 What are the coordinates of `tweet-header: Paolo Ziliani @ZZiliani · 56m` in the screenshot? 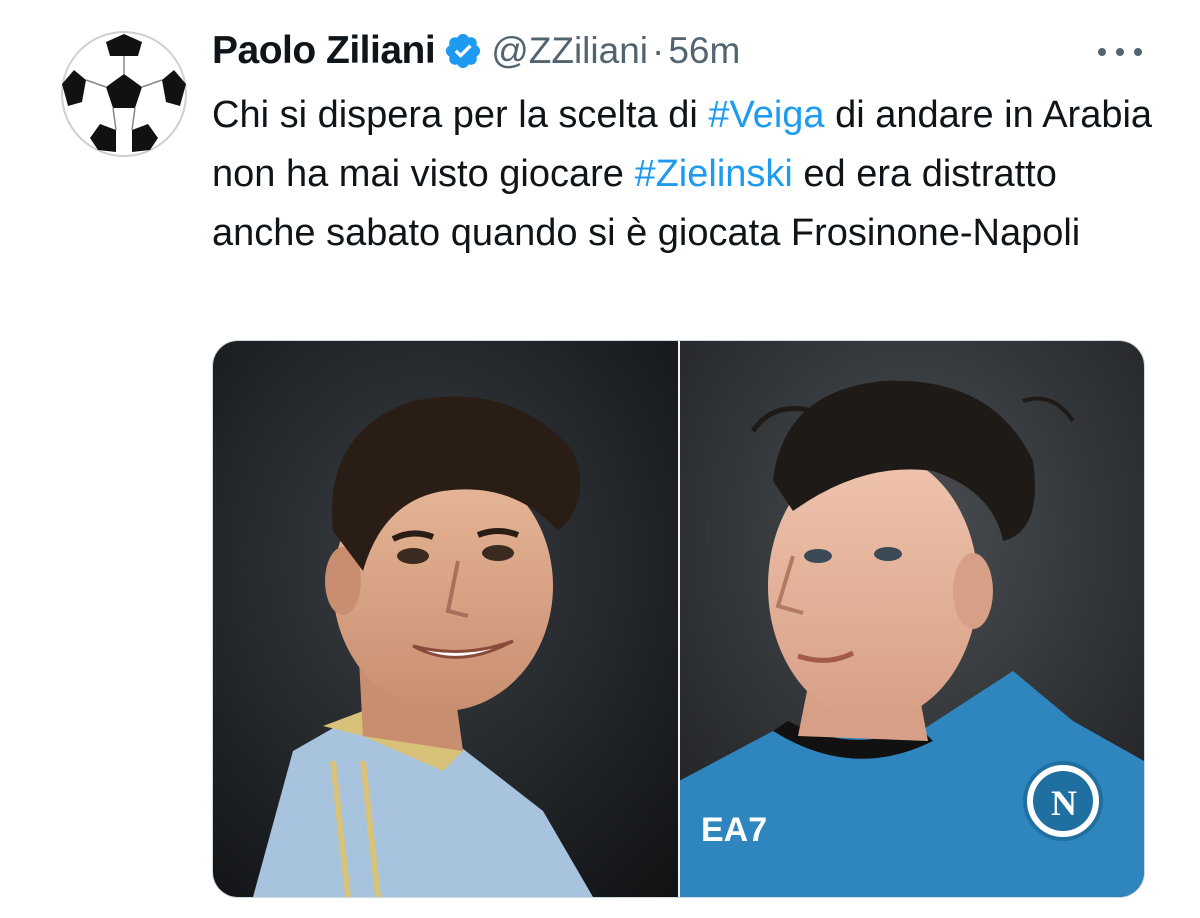 It's located at (476, 51).